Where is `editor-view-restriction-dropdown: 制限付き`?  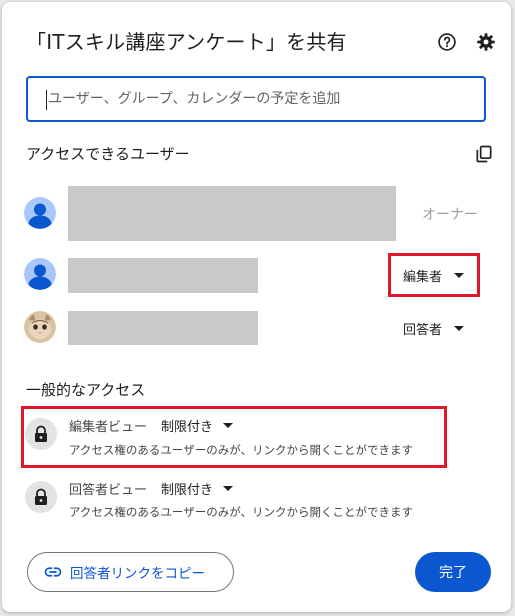 editor-view-restriction-dropdown: 制限付き is located at coordinates (197, 425).